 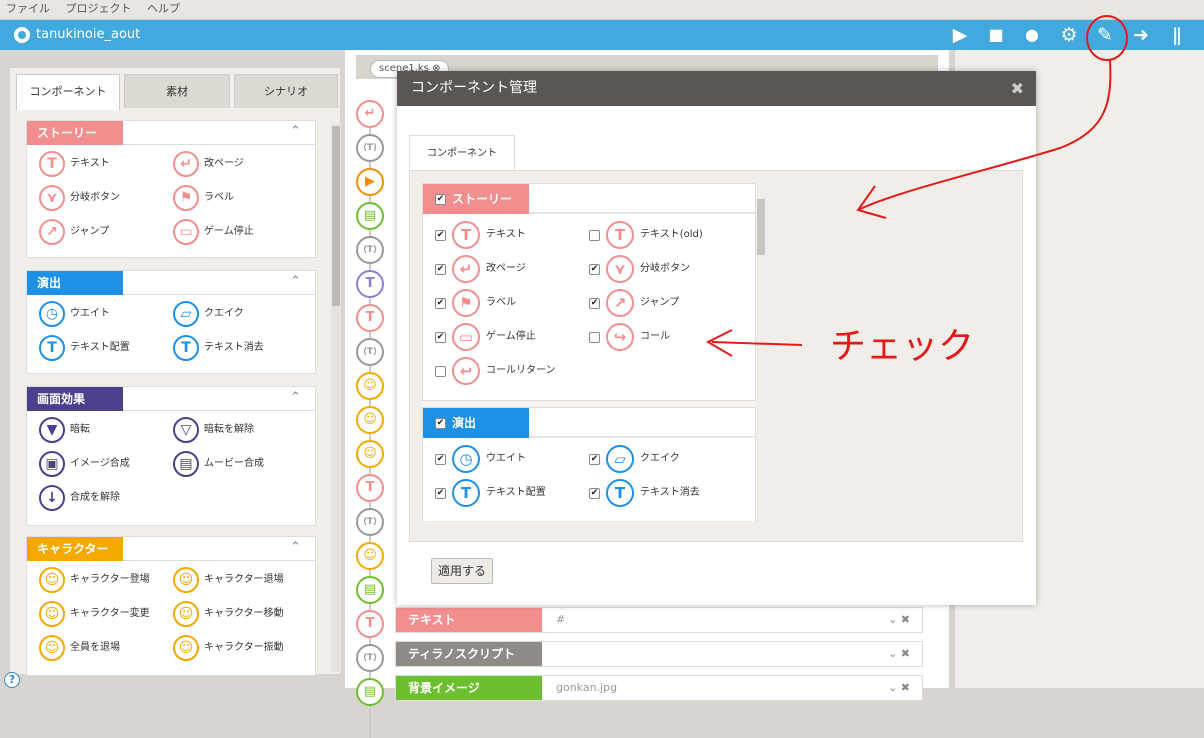 What do you see at coordinates (757, 343) in the screenshot?
I see `check-arrow` at bounding box center [757, 343].